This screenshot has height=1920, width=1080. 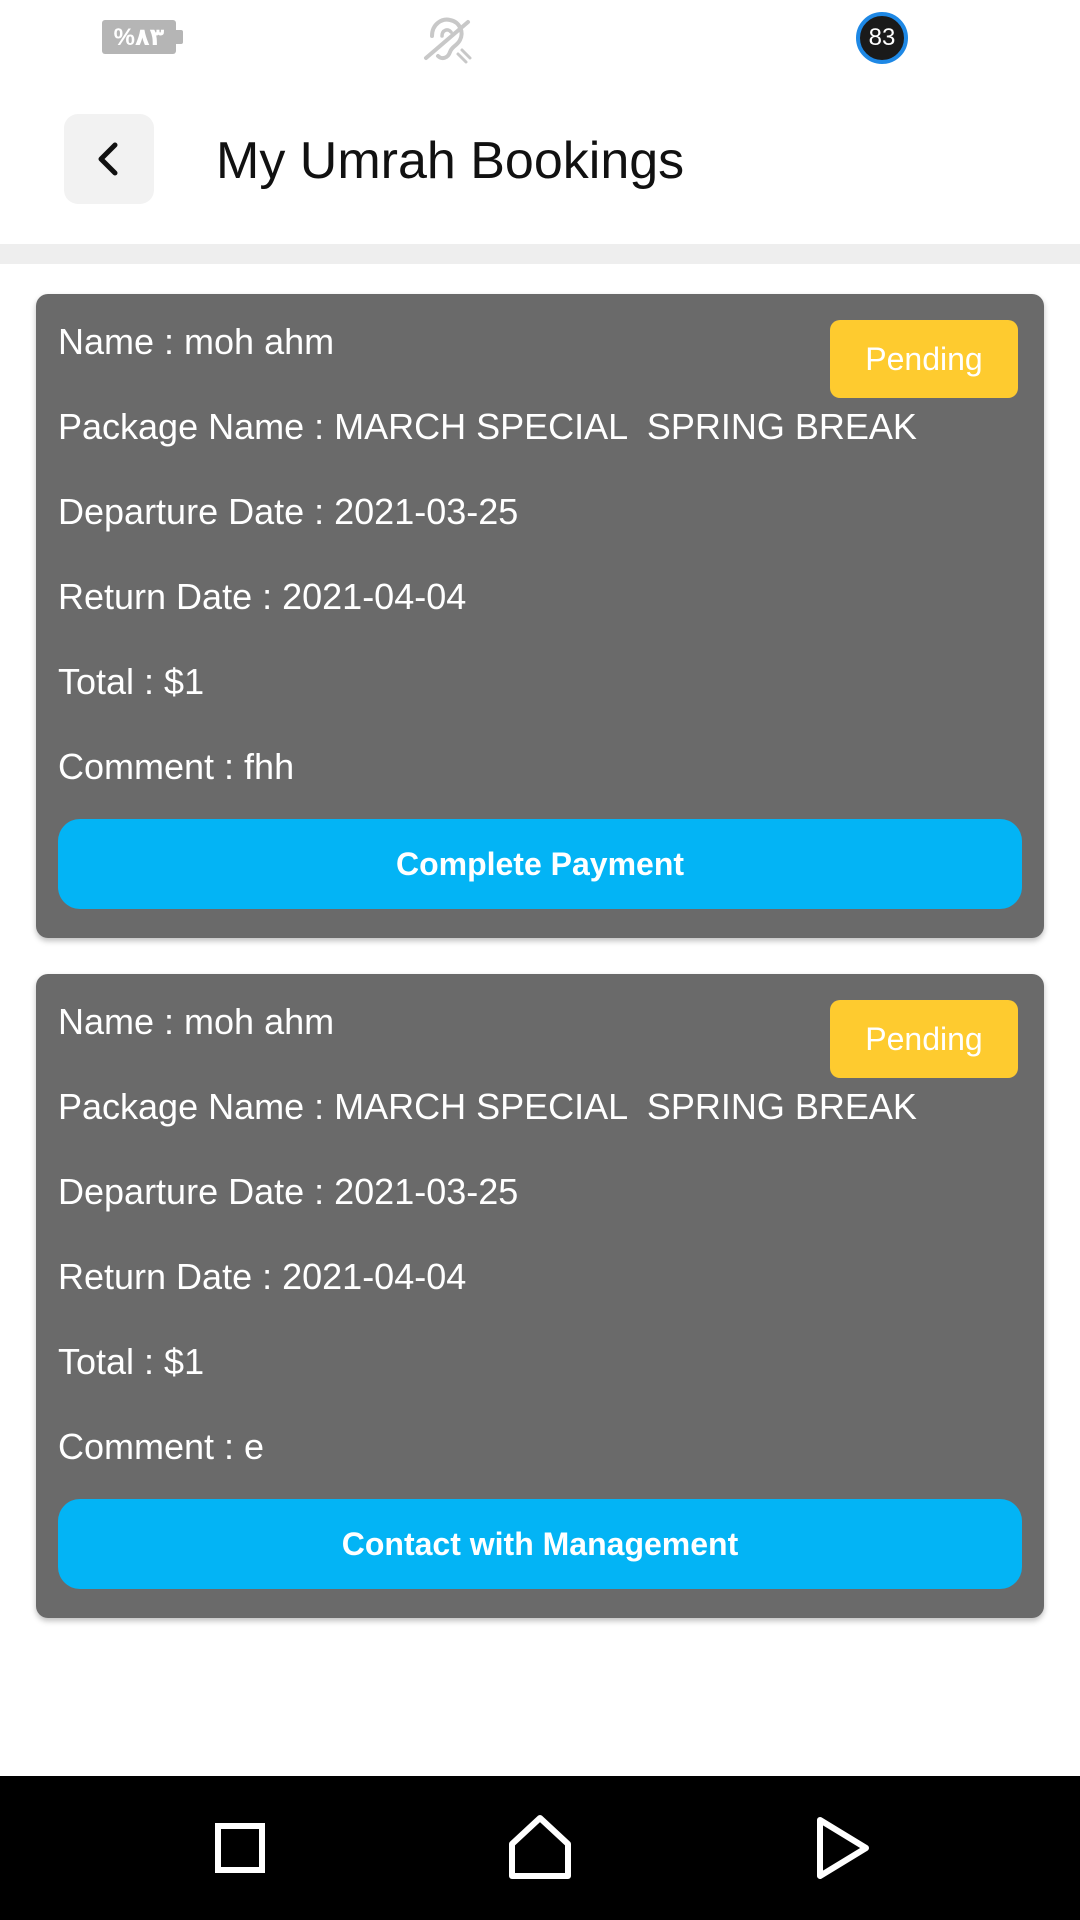 What do you see at coordinates (176, 766) in the screenshot?
I see `booking-comment: Comment : fhh` at bounding box center [176, 766].